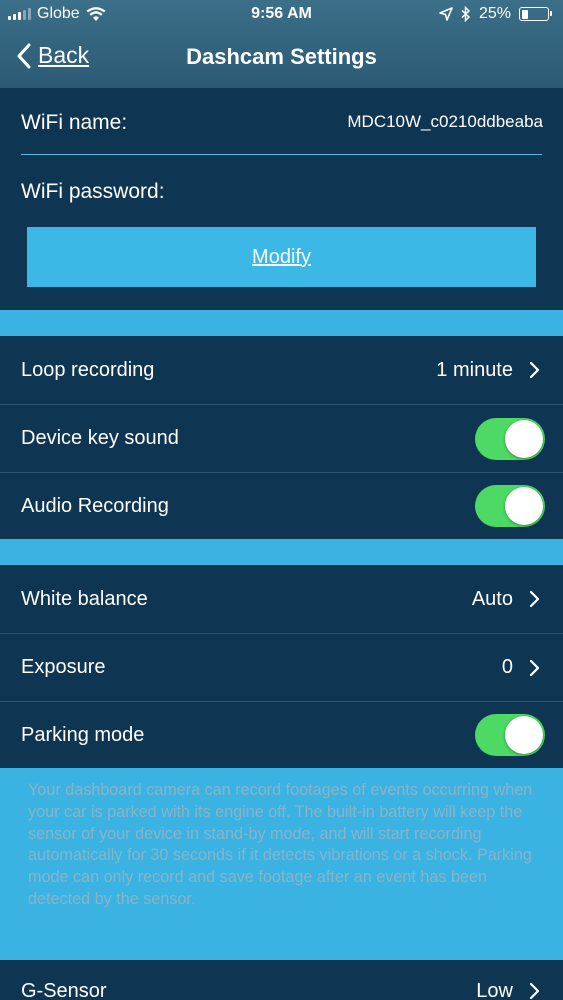 The image size is (563, 1000). What do you see at coordinates (93, 191) in the screenshot?
I see `wifi-password-label: WiFi password:` at bounding box center [93, 191].